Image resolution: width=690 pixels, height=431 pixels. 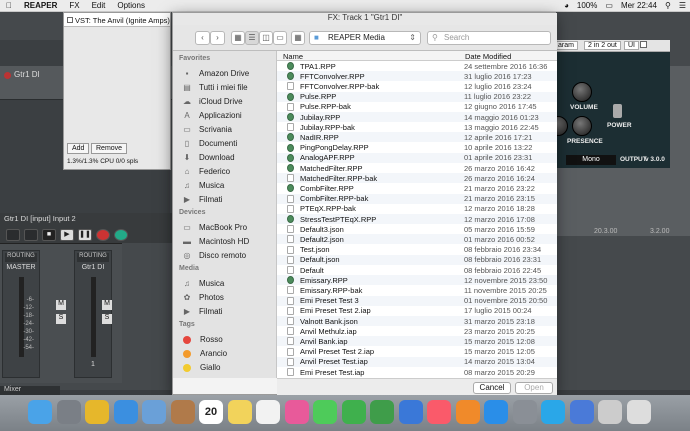 I want to click on sidebar-item-favorite: ▤ Tutti i miei file, so click(x=228, y=87).